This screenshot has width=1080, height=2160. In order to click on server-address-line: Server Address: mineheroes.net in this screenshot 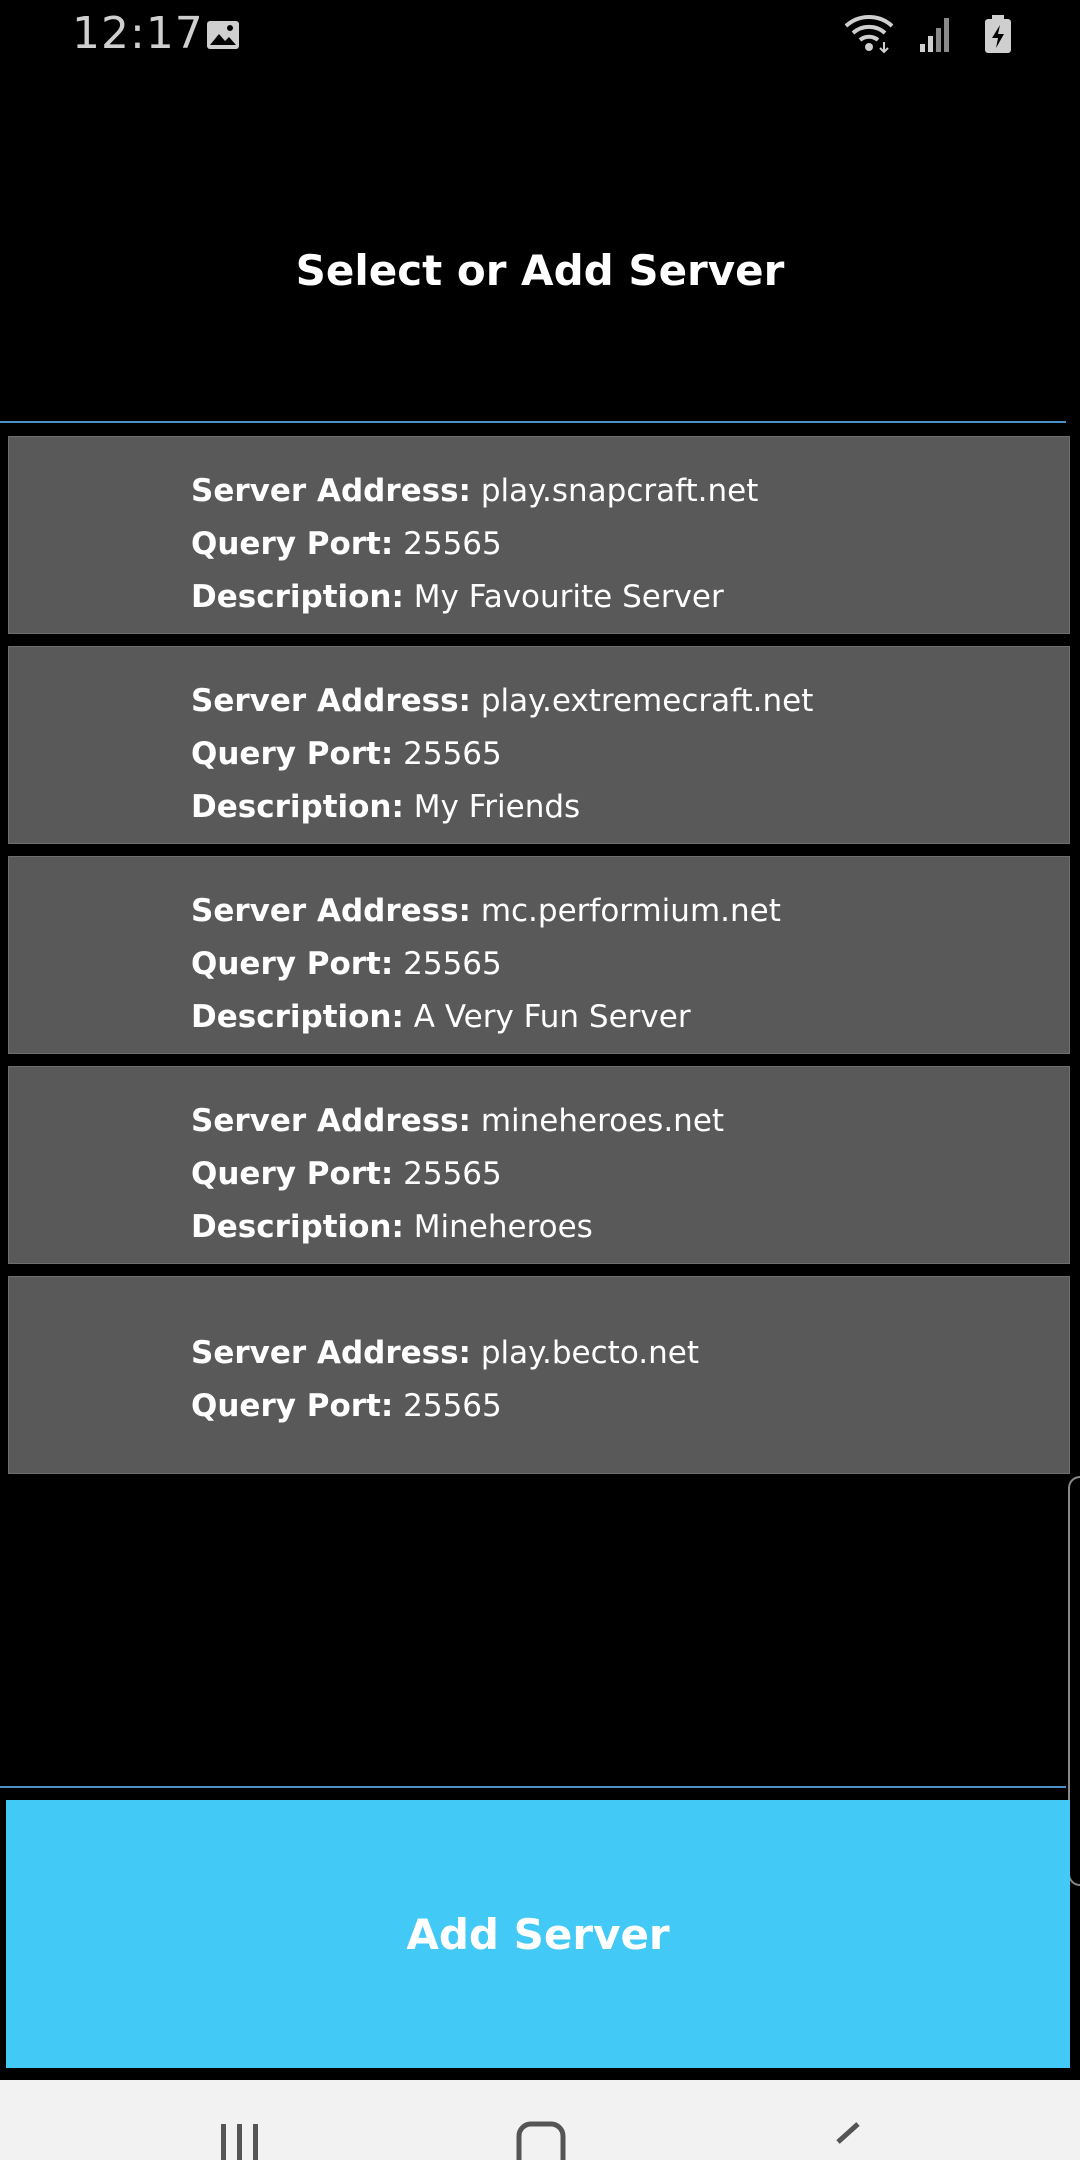, I will do `click(457, 1121)`.